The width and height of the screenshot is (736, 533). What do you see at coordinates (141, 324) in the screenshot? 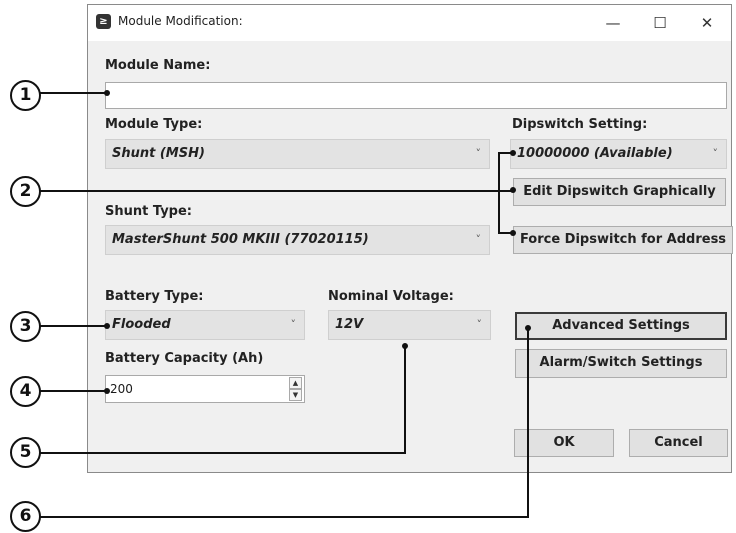
I see `battery-type-value: Flooded` at bounding box center [141, 324].